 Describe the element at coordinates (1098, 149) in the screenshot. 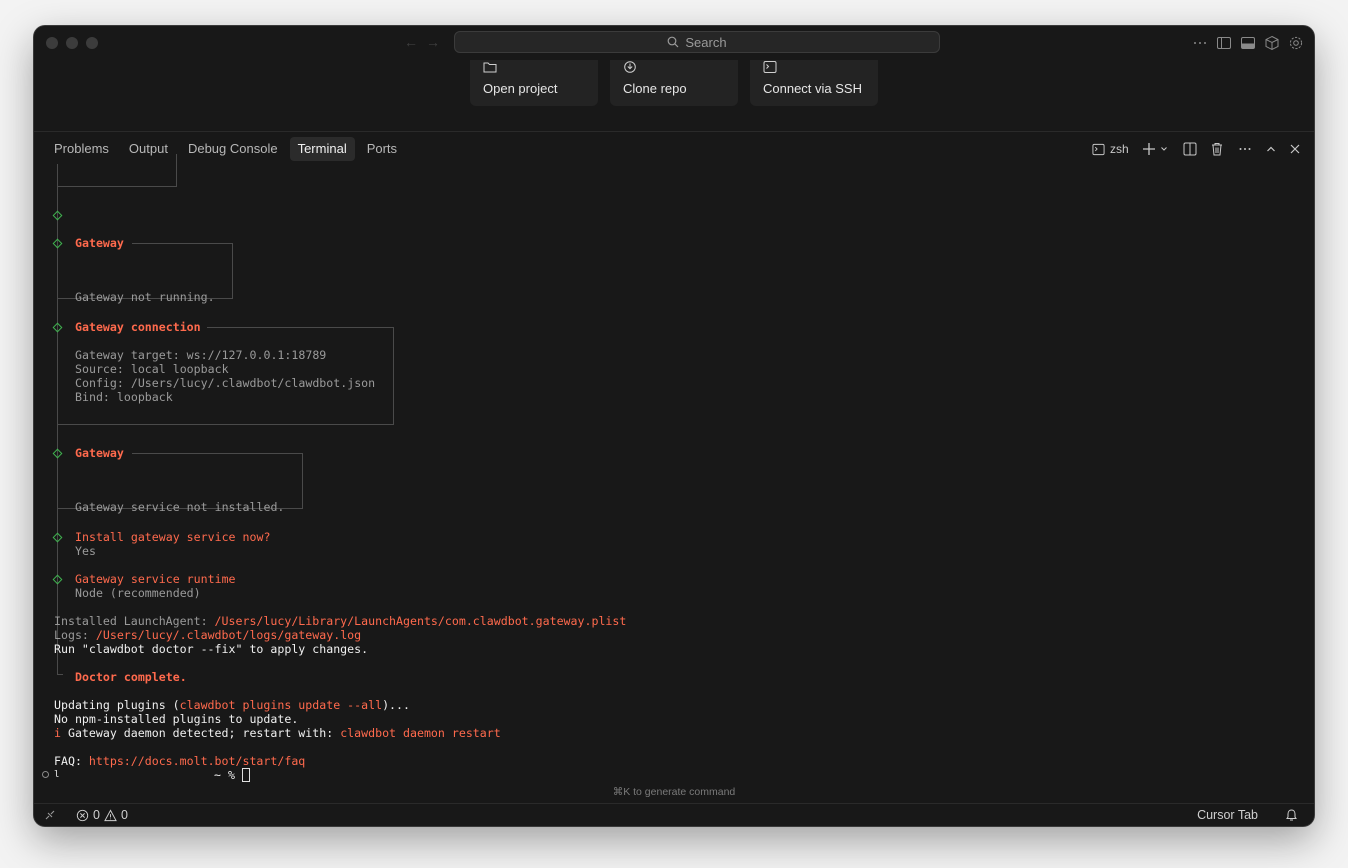

I see `terminal-shell-icon` at that location.